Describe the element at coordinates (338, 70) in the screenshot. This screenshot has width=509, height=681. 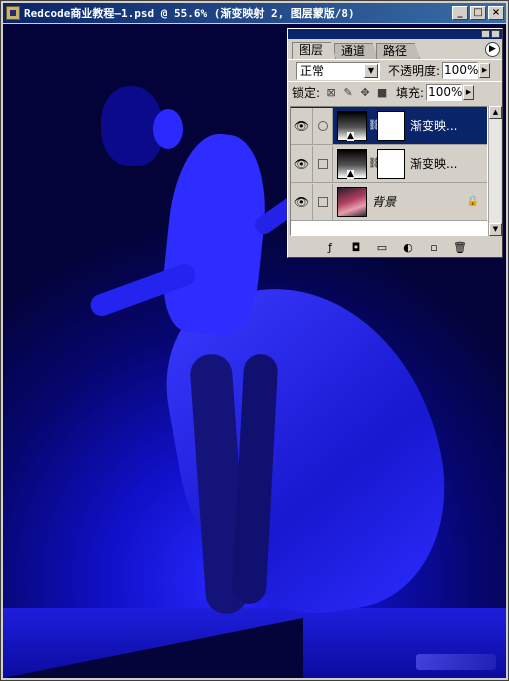
I see `blend-mode-select: 正常 ▼` at that location.